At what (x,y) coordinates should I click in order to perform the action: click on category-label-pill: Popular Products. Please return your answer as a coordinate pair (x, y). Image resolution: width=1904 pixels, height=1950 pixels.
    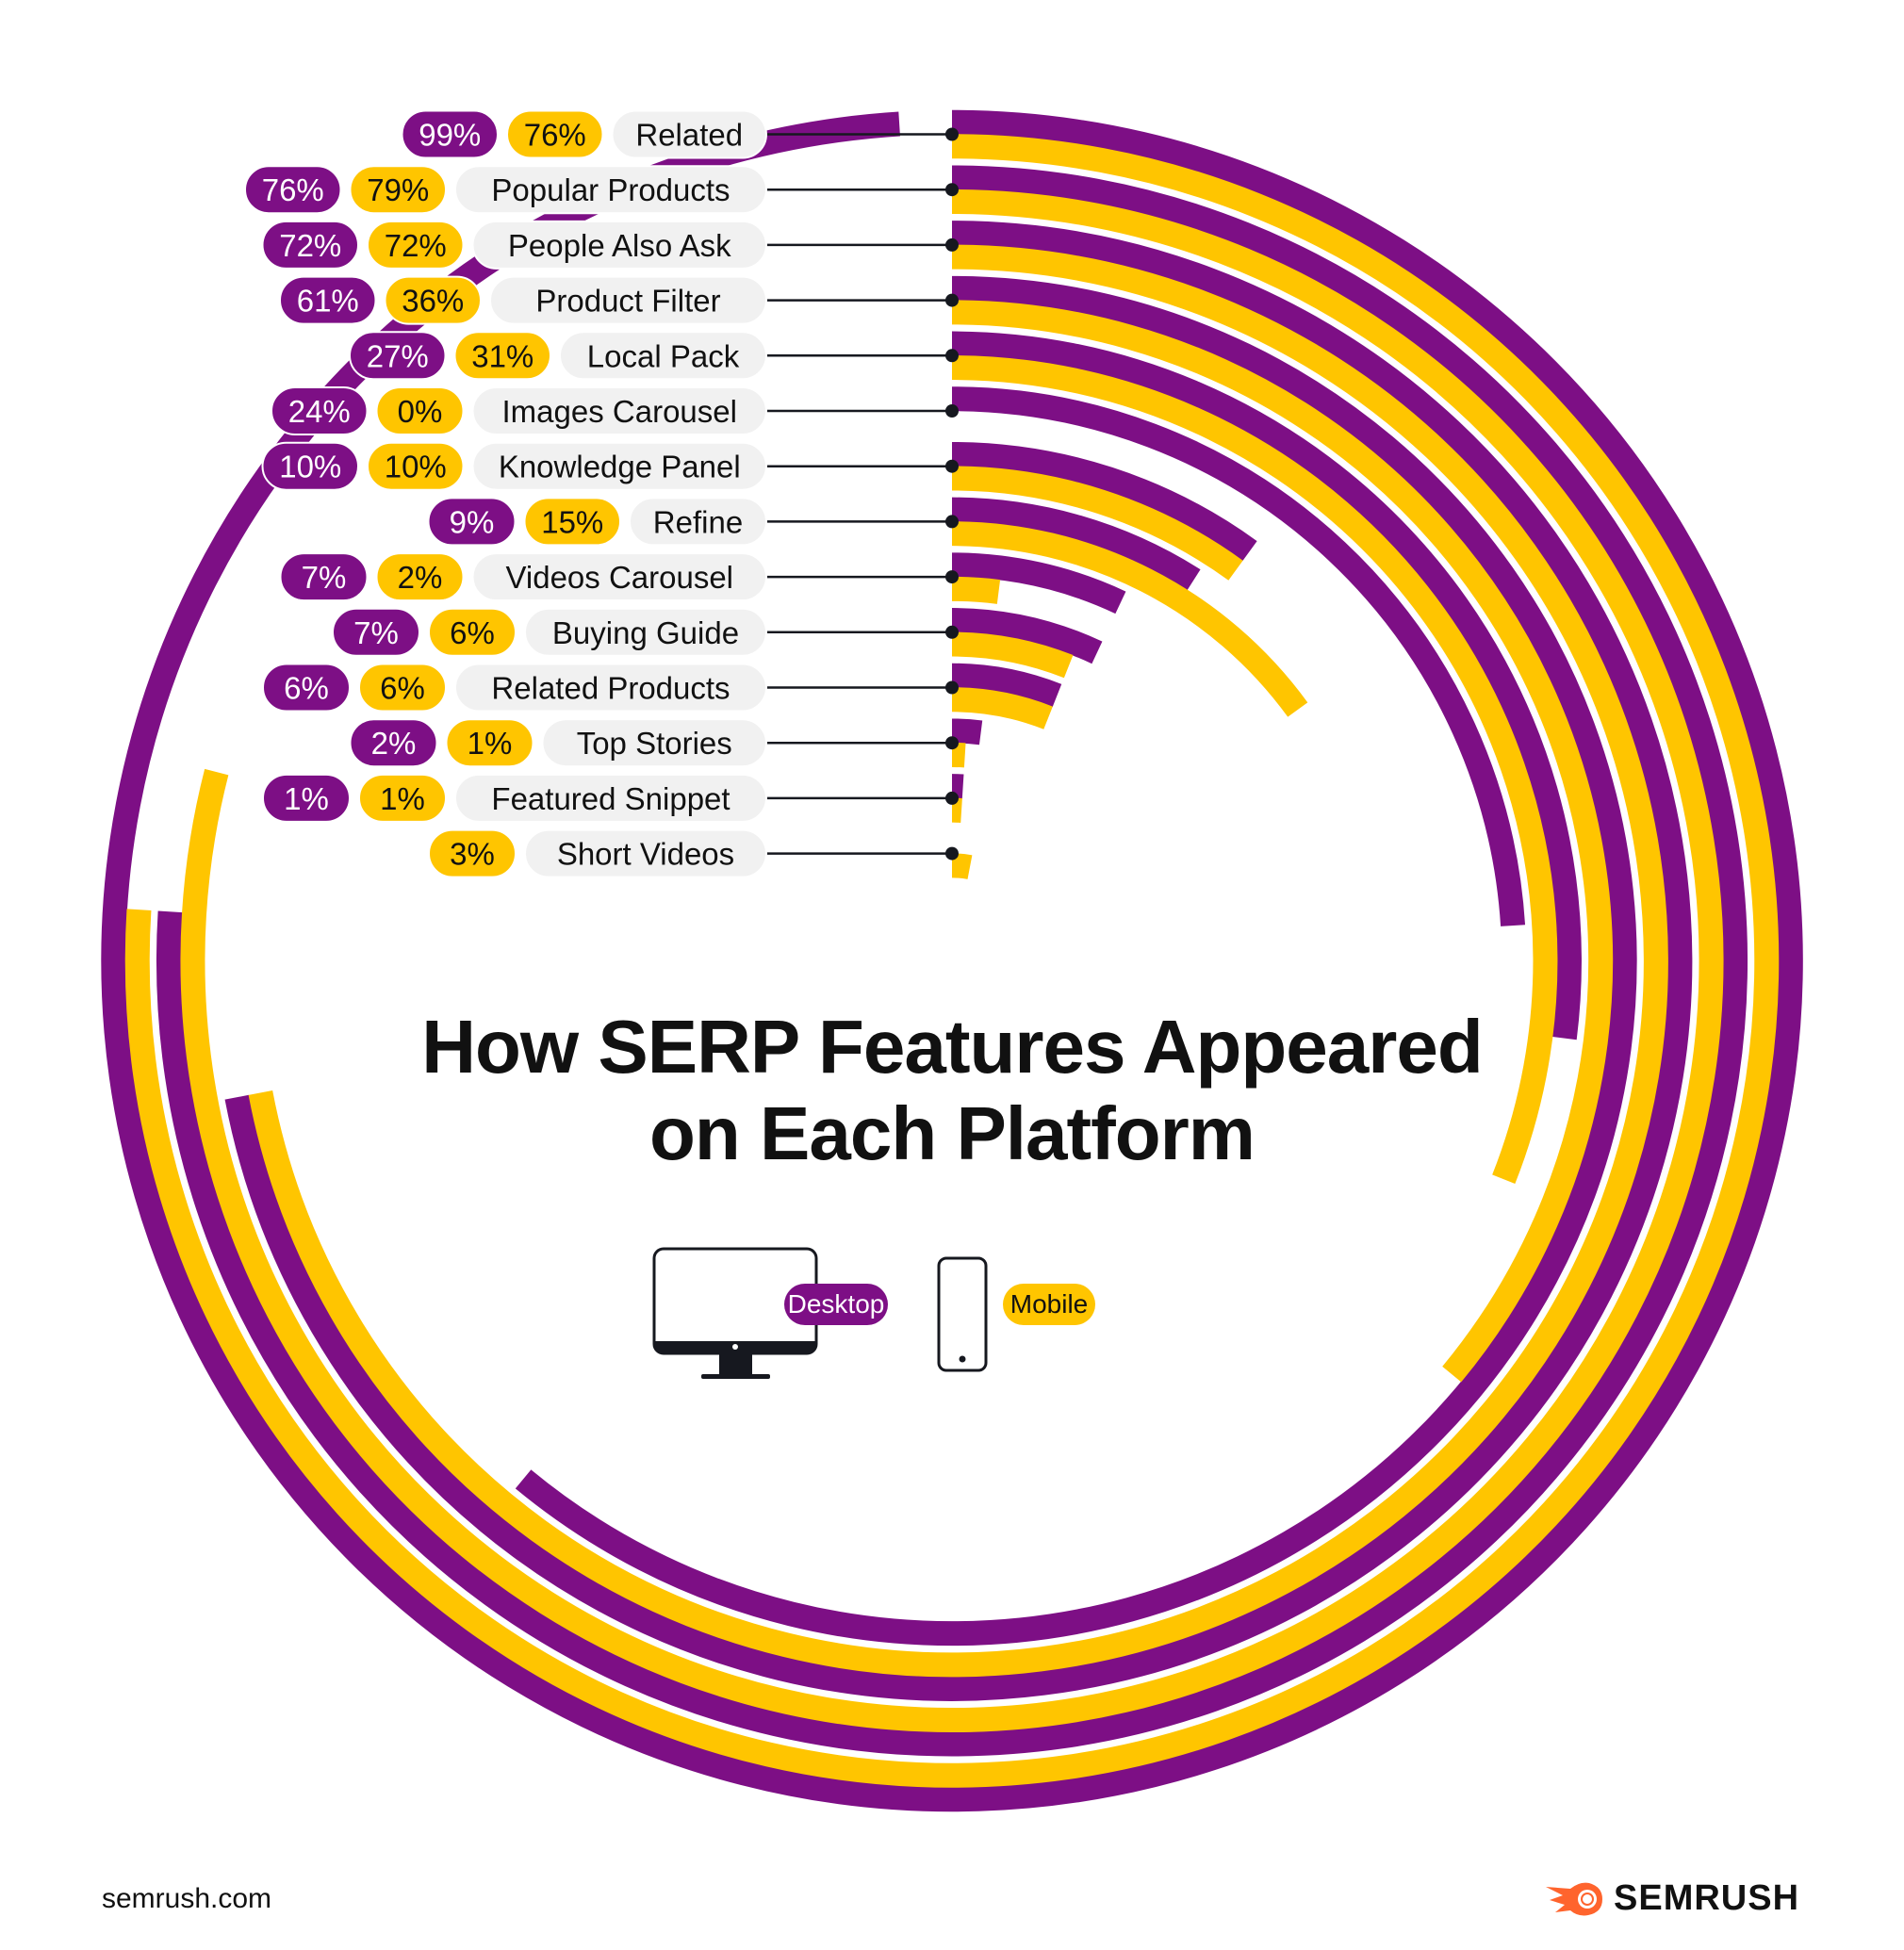
    Looking at the image, I should click on (610, 190).